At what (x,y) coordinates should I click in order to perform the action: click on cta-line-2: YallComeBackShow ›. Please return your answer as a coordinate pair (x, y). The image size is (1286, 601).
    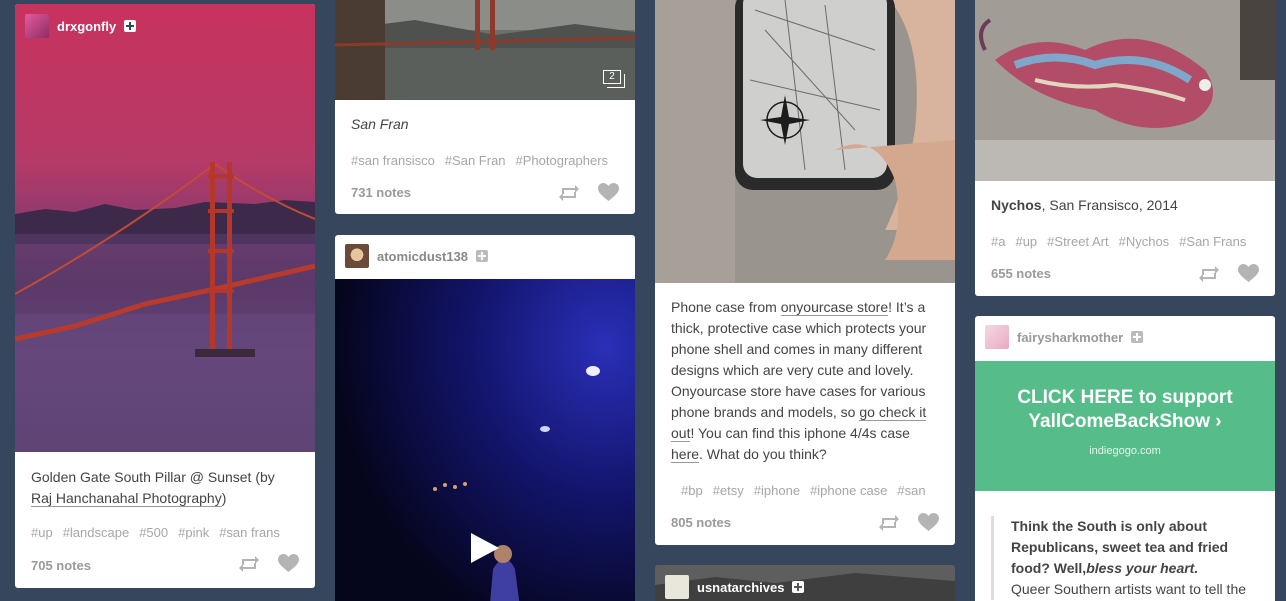
    Looking at the image, I should click on (1125, 421).